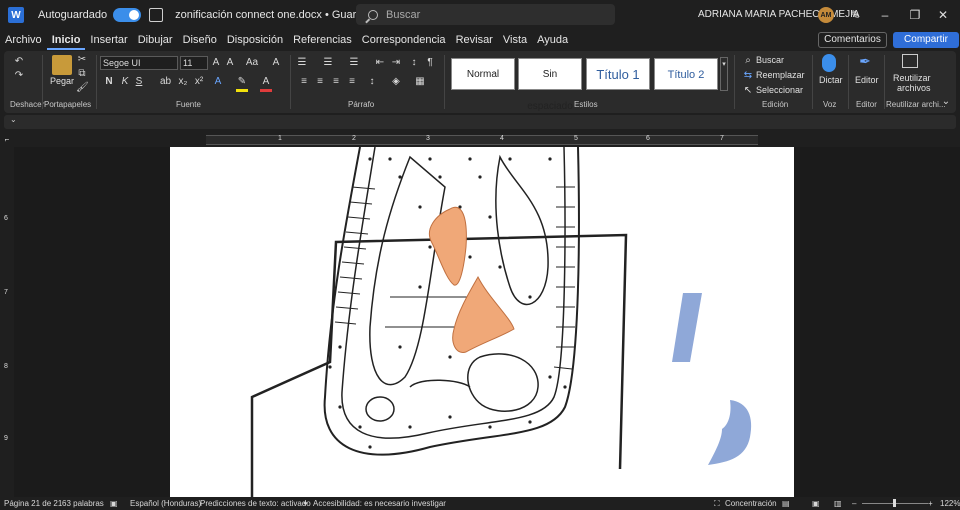 The height and width of the screenshot is (510, 960). I want to click on pen-icon: ✎, so click(855, 15).